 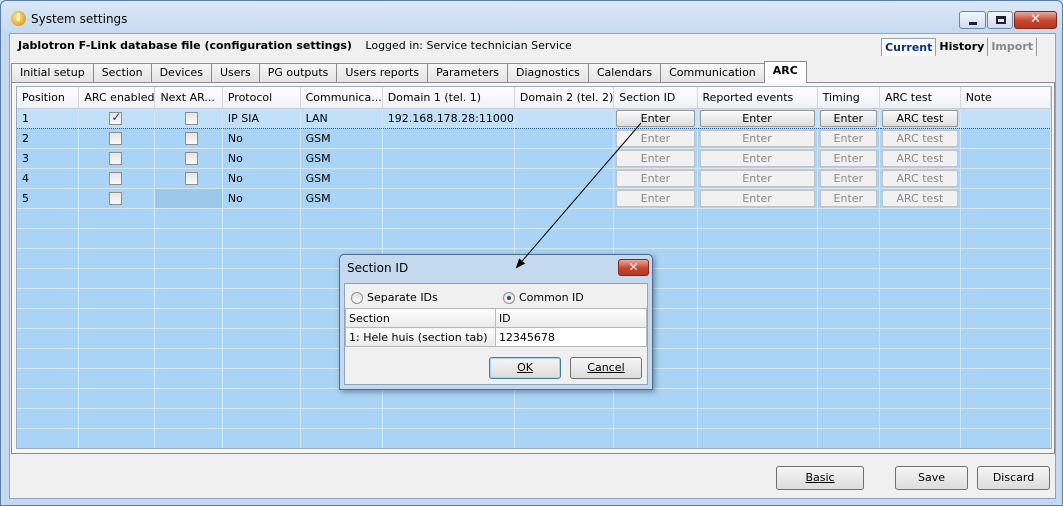 What do you see at coordinates (564, 98) in the screenshot?
I see `column-header: Domain 2 (tel. 2)` at bounding box center [564, 98].